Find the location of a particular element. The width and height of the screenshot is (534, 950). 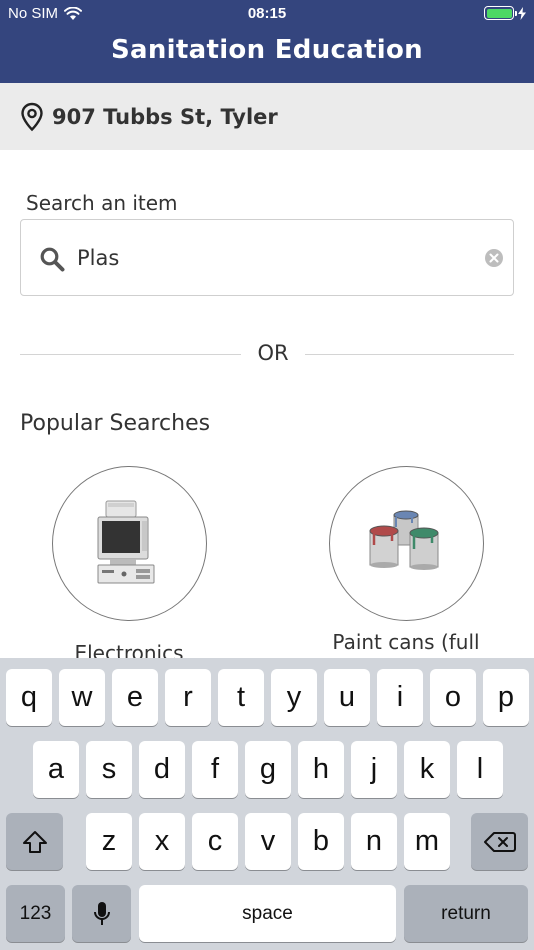

shift-icon is located at coordinates (34, 841).